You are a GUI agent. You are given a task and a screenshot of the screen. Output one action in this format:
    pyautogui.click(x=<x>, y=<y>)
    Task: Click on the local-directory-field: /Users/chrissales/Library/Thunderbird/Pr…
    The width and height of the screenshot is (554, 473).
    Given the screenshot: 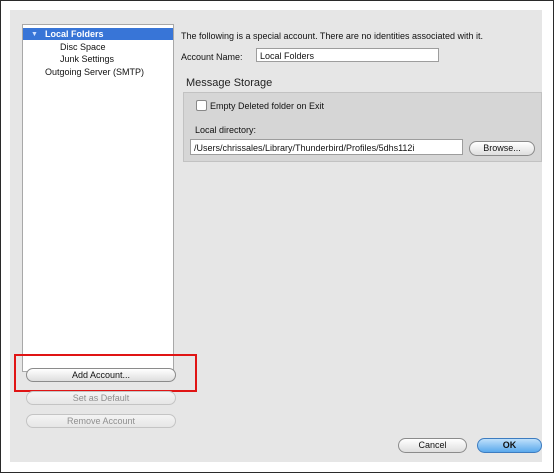 What is the action you would take?
    pyautogui.click(x=326, y=147)
    